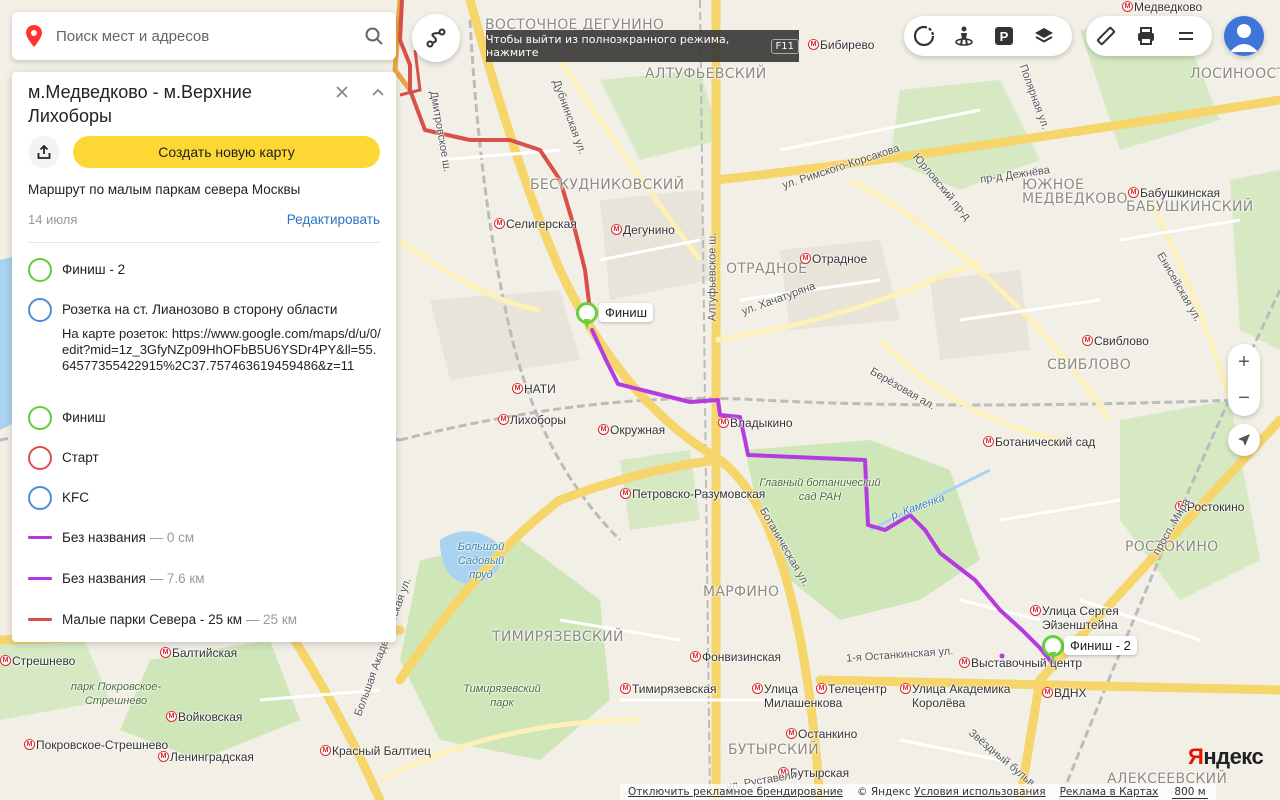 The width and height of the screenshot is (1280, 800). Describe the element at coordinates (502, 696) in the screenshot. I see `park-label: Тимирязевский парк` at that location.